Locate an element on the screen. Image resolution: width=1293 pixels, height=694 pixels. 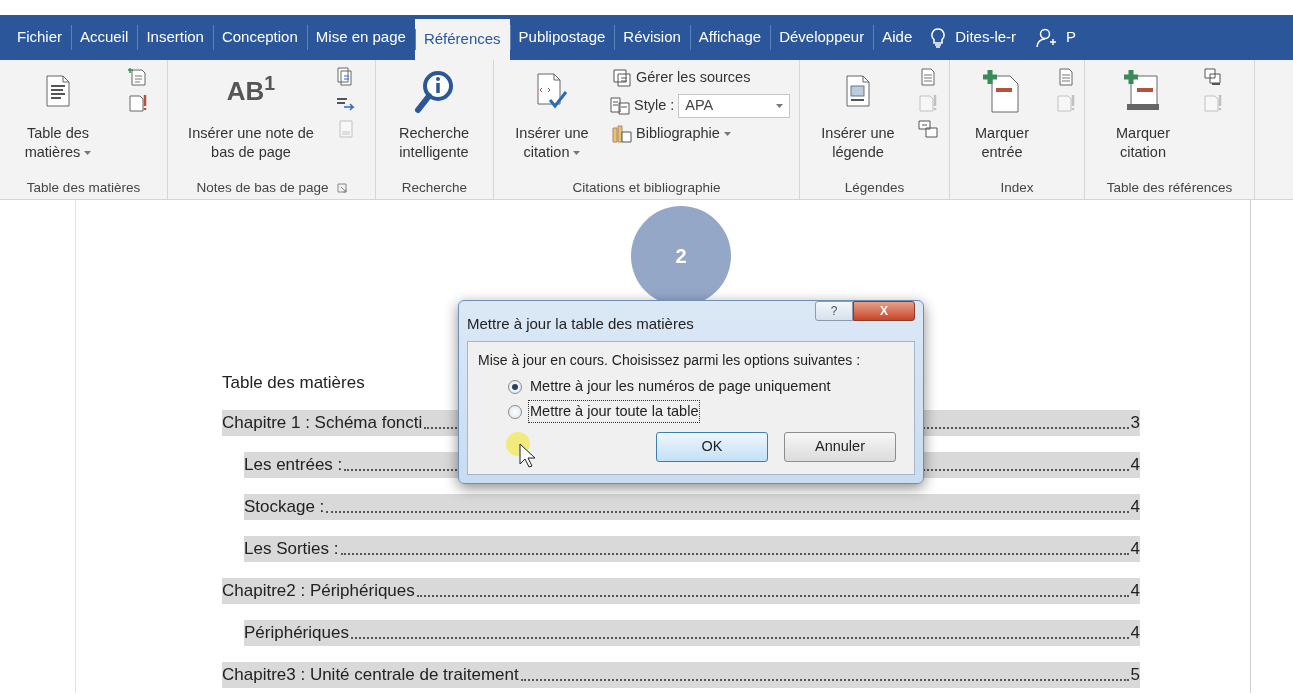
ribbon-button: Gérer les sources is located at coordinates (700, 78).